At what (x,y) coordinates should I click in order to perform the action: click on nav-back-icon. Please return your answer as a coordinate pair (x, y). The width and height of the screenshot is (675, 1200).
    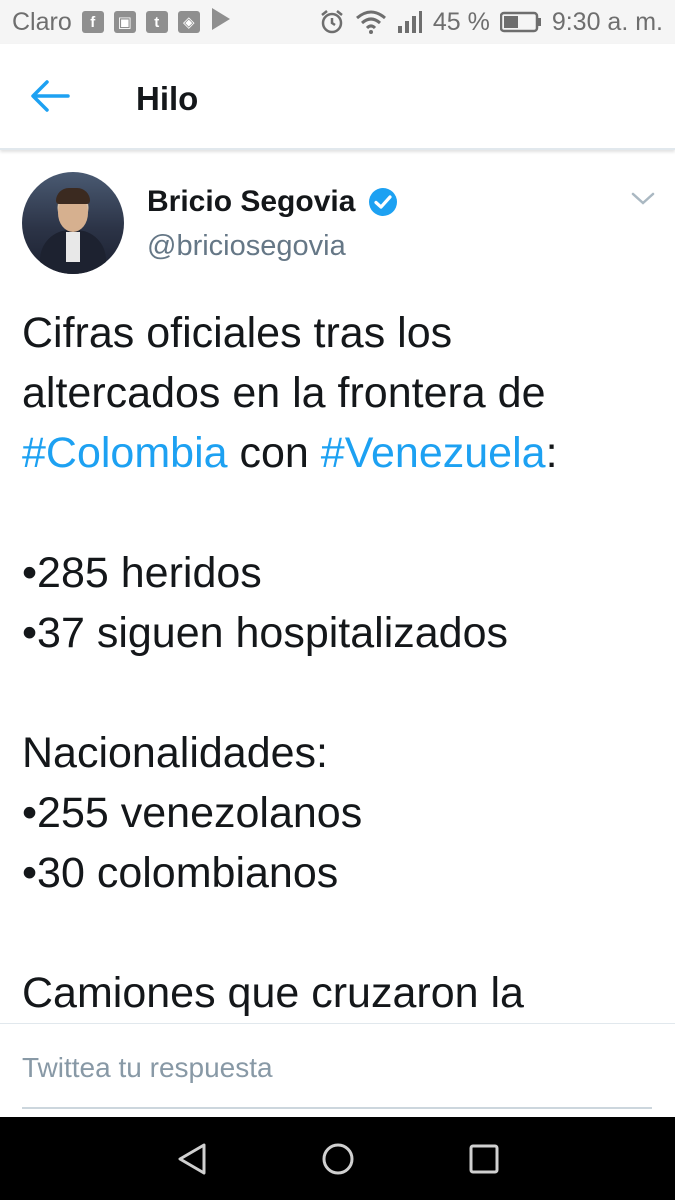
    Looking at the image, I should click on (192, 1159).